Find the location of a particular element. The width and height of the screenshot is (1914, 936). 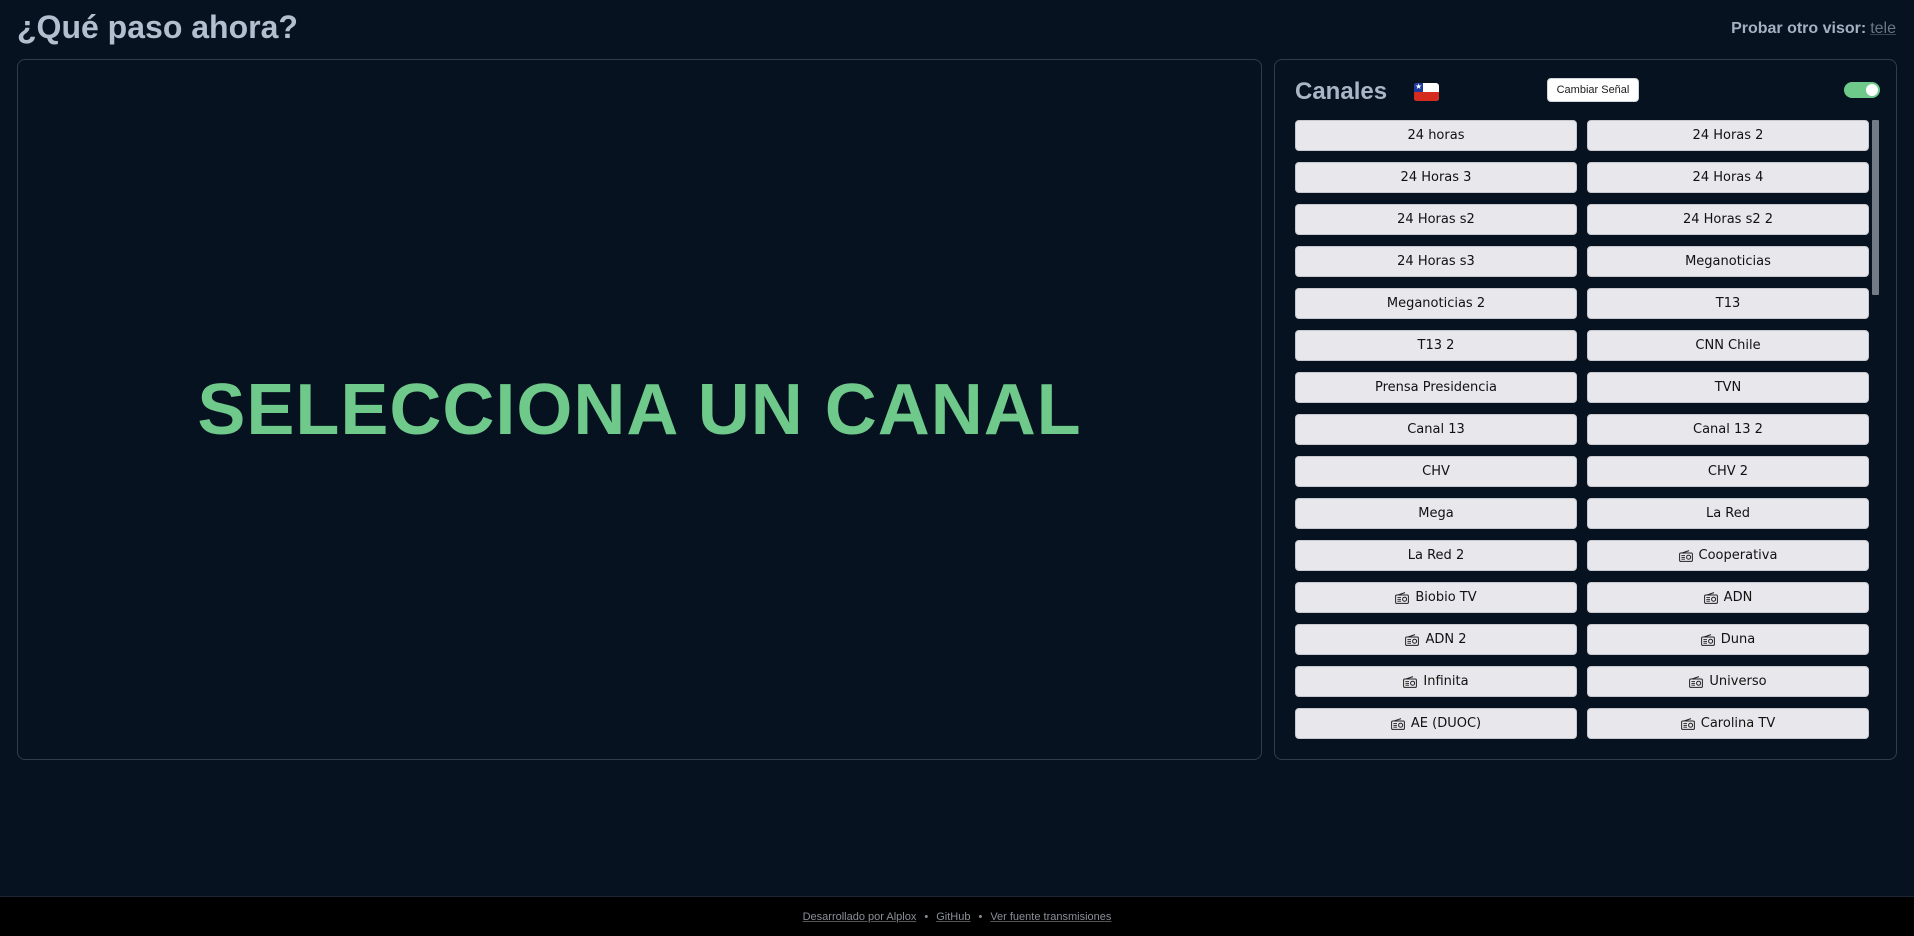

channel-label: CHV is located at coordinates (1436, 471).